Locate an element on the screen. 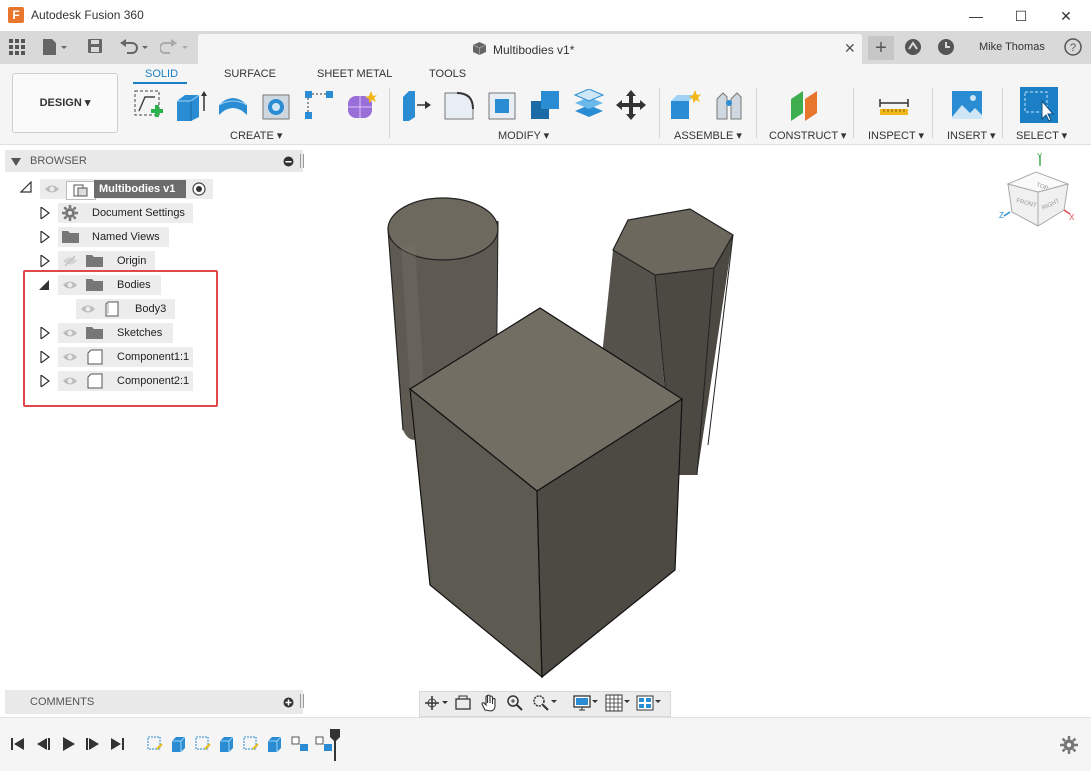  tab-solid: SOLID is located at coordinates (161, 74).